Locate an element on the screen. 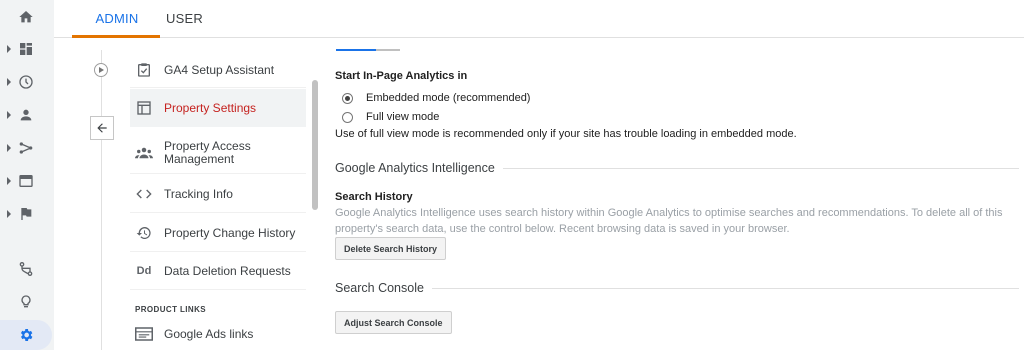 This screenshot has width=1024, height=350. people-icon is located at coordinates (144, 153).